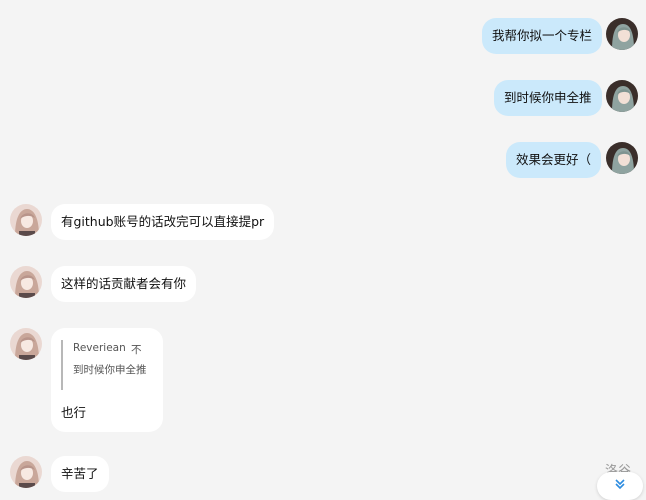 This screenshot has height=500, width=646. I want to click on chat-bubble-quote-reply: Reveriean 不 到时候你申全推 也行, so click(107, 380).